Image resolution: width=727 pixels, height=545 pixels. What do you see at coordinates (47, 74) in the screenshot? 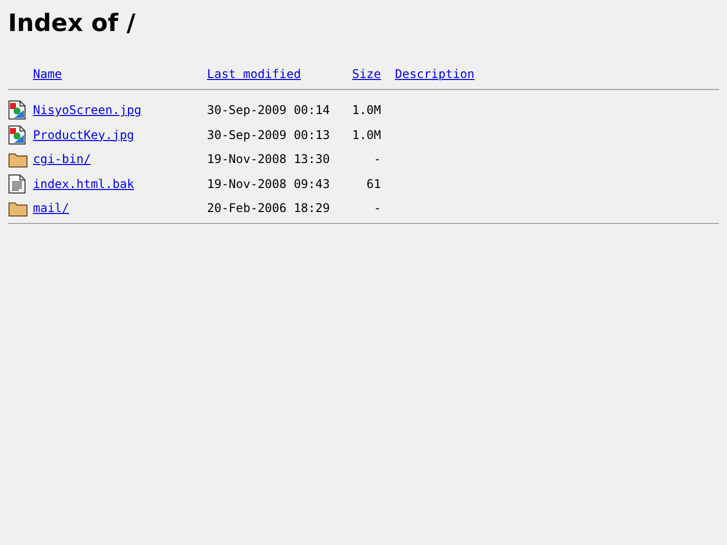
I see `name-column-link: Name` at bounding box center [47, 74].